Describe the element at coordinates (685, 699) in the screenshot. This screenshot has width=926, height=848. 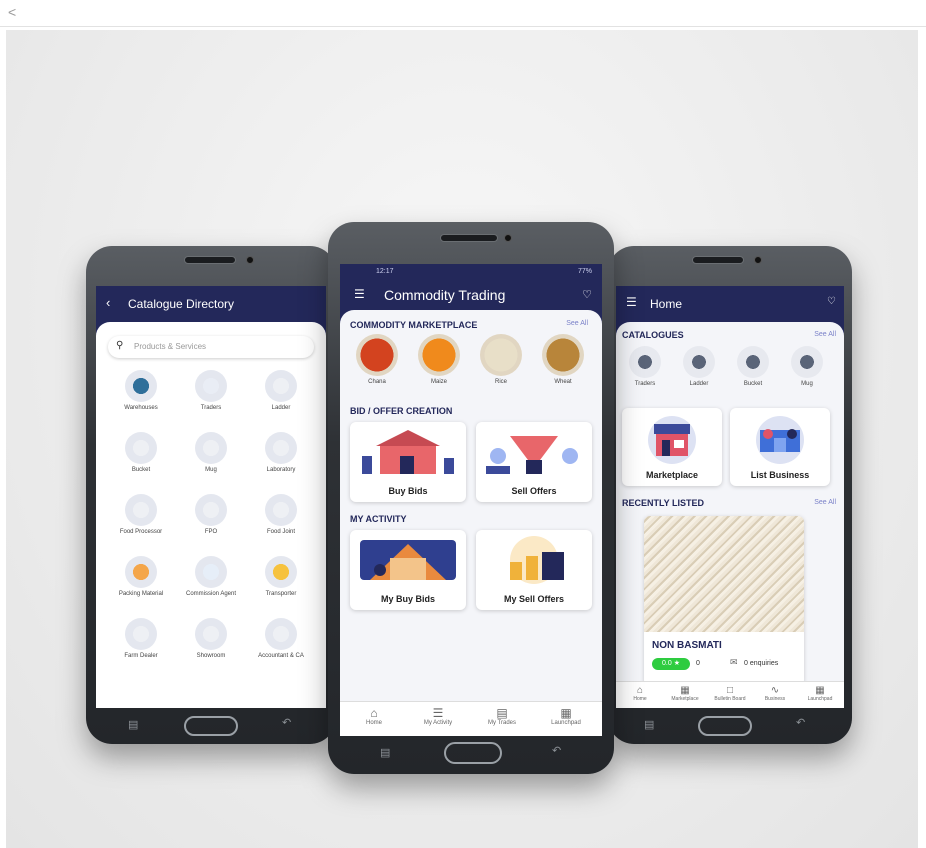
I see `nav-label: Marketplace` at that location.